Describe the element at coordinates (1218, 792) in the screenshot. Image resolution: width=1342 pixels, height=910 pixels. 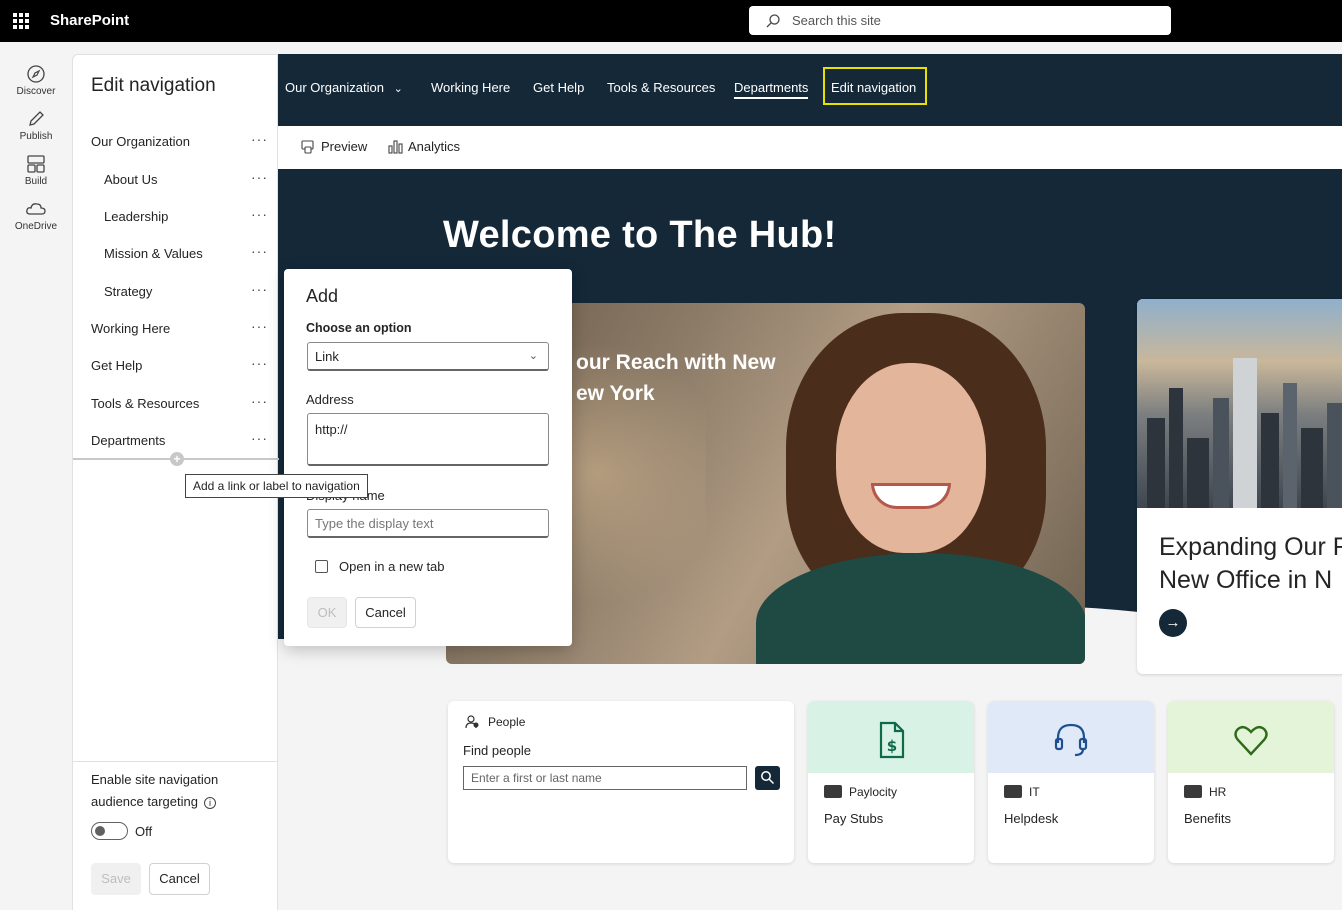
I see `quicklink-source-label: HR` at that location.